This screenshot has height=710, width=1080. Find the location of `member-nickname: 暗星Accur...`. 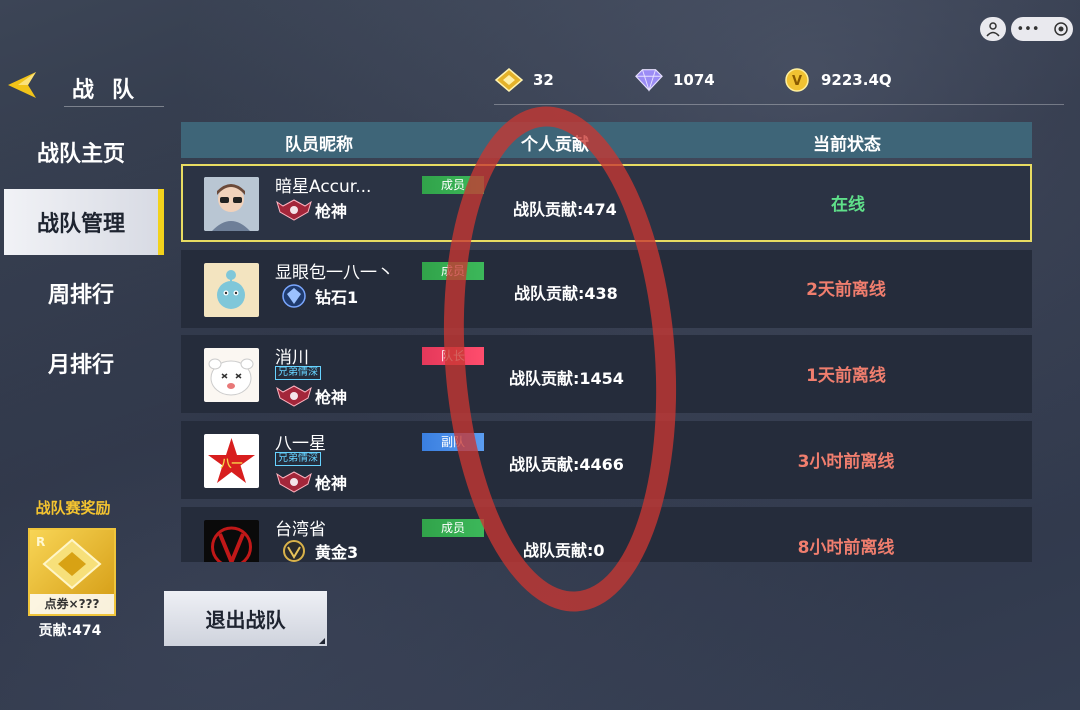

member-nickname: 暗星Accur... is located at coordinates (323, 187).